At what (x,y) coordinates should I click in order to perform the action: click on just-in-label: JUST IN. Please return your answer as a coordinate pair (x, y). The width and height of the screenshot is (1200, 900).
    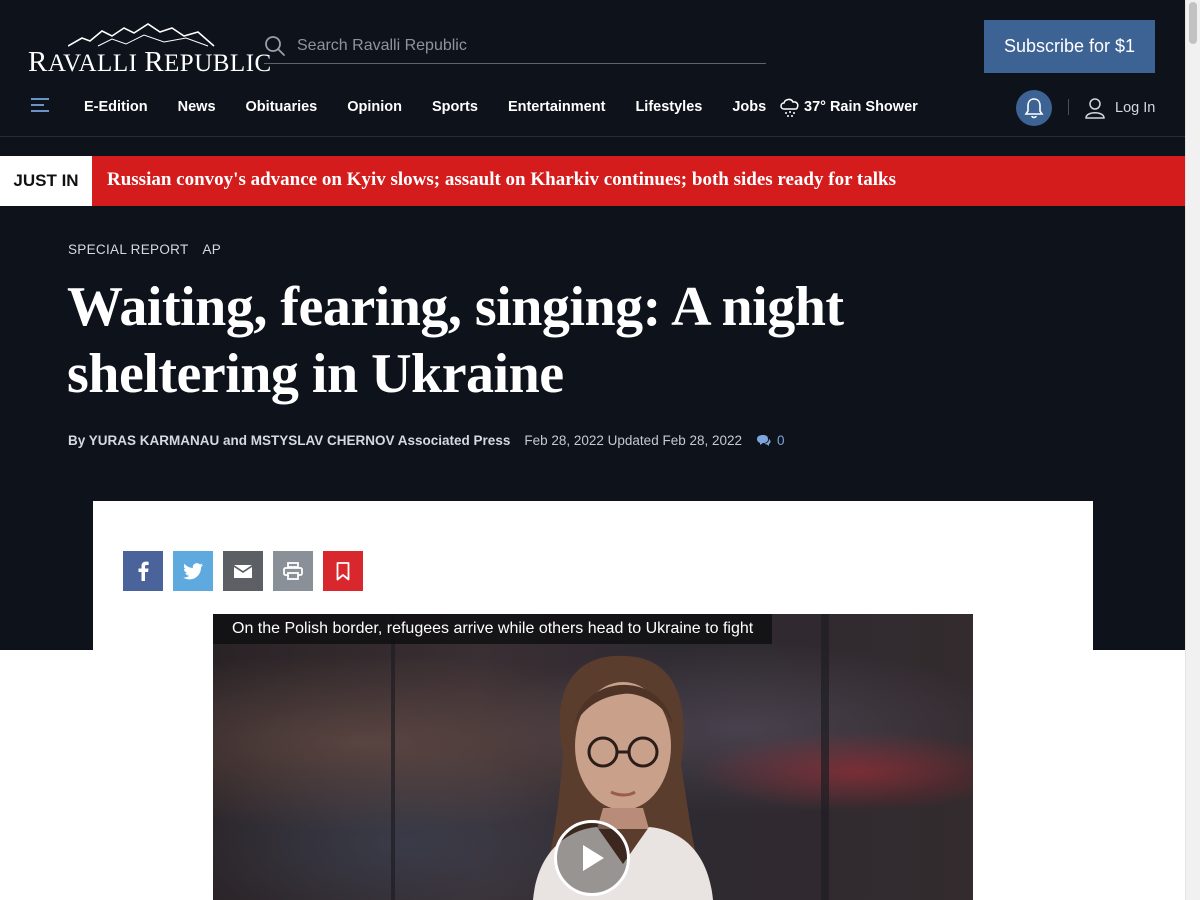
    Looking at the image, I should click on (46, 181).